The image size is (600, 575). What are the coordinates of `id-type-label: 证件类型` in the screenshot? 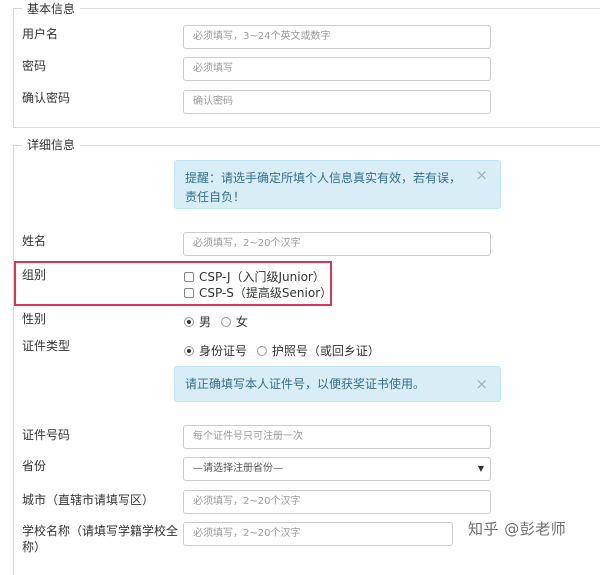 It's located at (46, 346).